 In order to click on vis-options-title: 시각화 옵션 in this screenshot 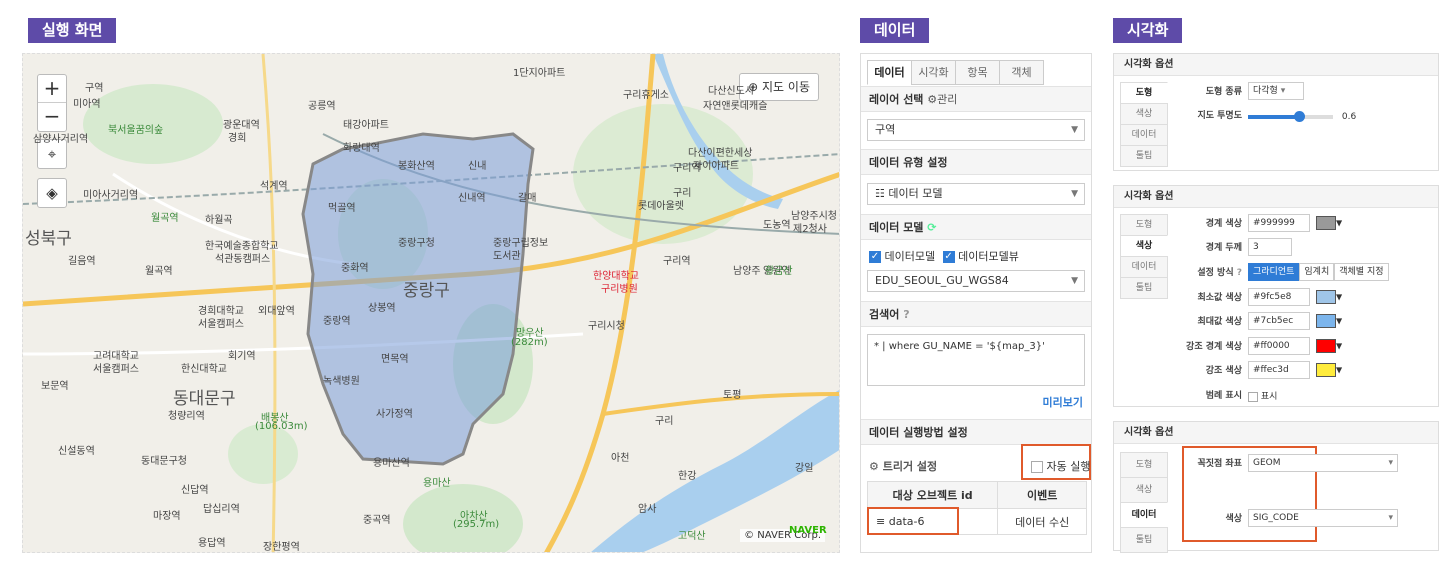, I will do `click(1276, 197)`.